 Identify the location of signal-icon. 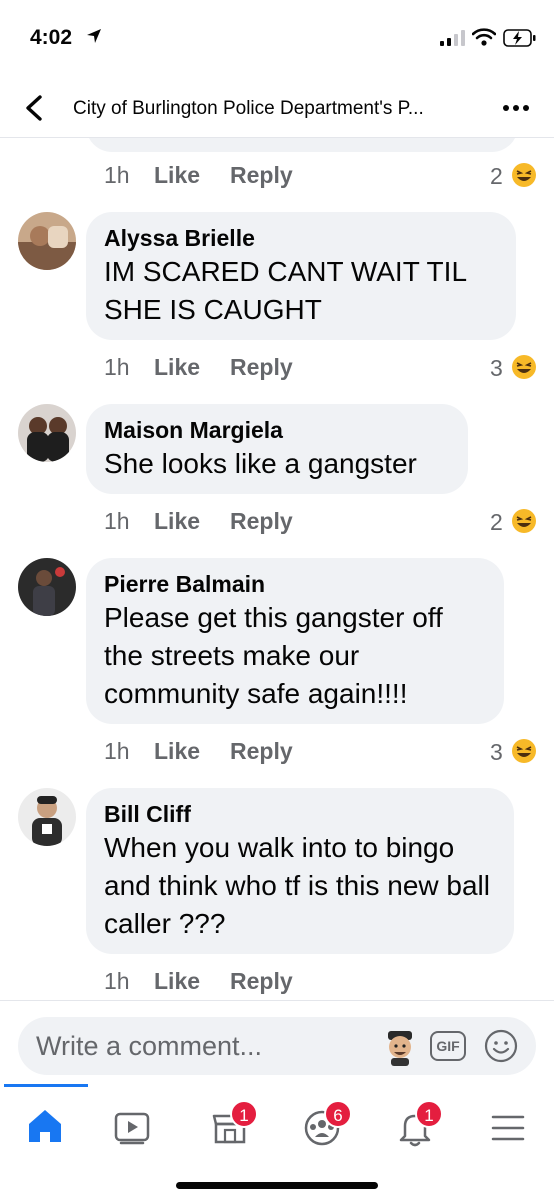
(452, 38).